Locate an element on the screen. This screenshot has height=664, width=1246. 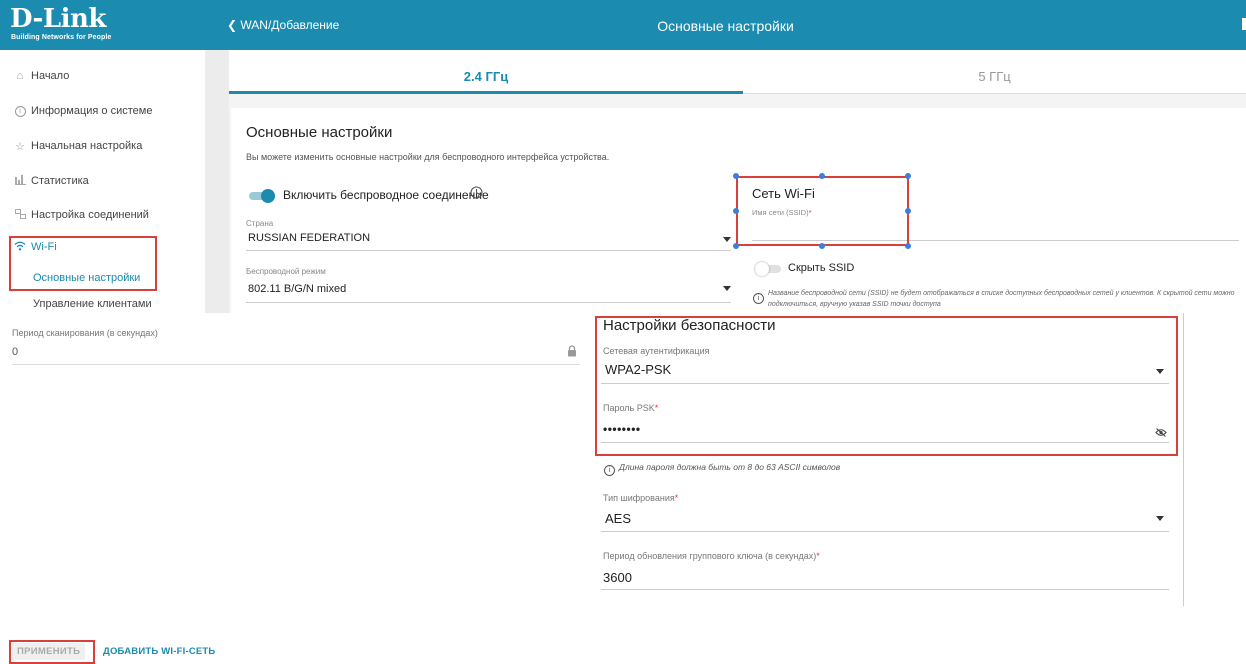
logo-text: D-Link is located at coordinates (58, 19).